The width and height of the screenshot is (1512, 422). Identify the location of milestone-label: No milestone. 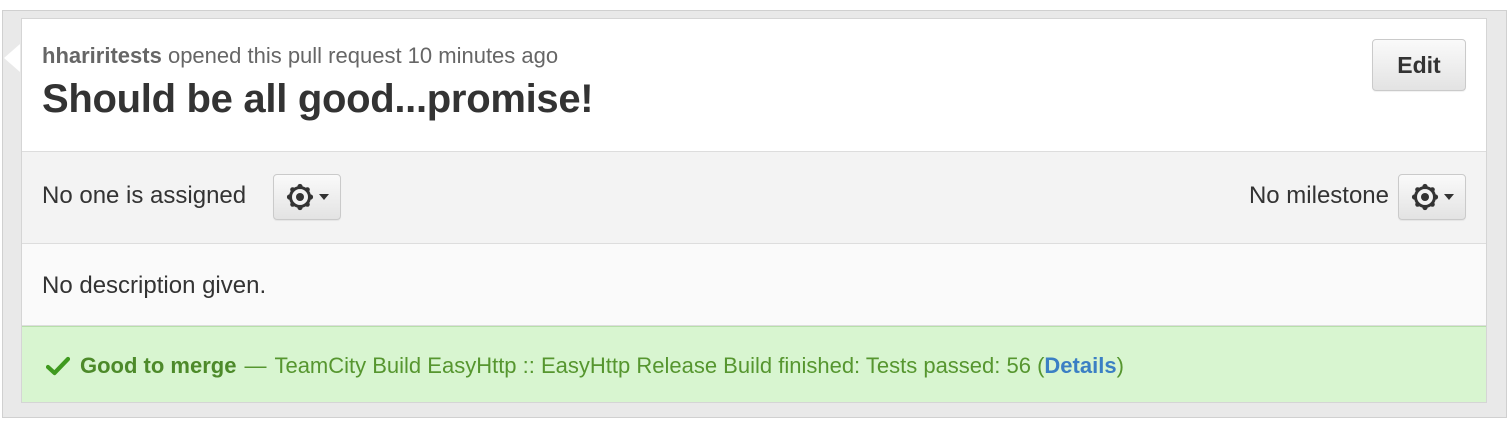
(1318, 195).